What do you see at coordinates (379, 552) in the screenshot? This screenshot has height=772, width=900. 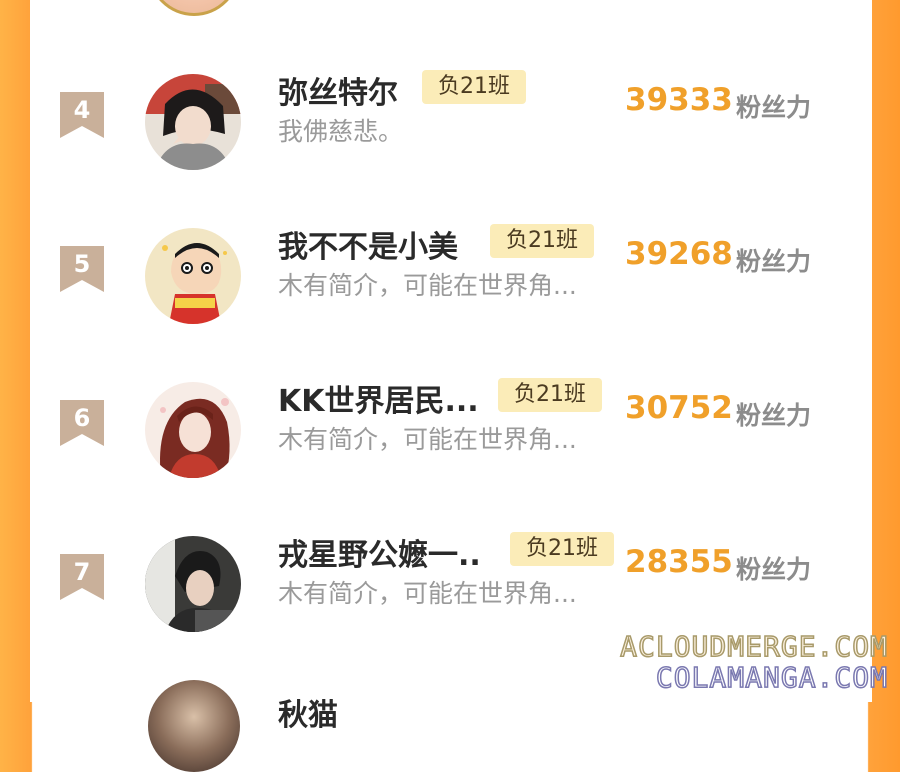 I see `user-name: 戎星野公嬷一..` at bounding box center [379, 552].